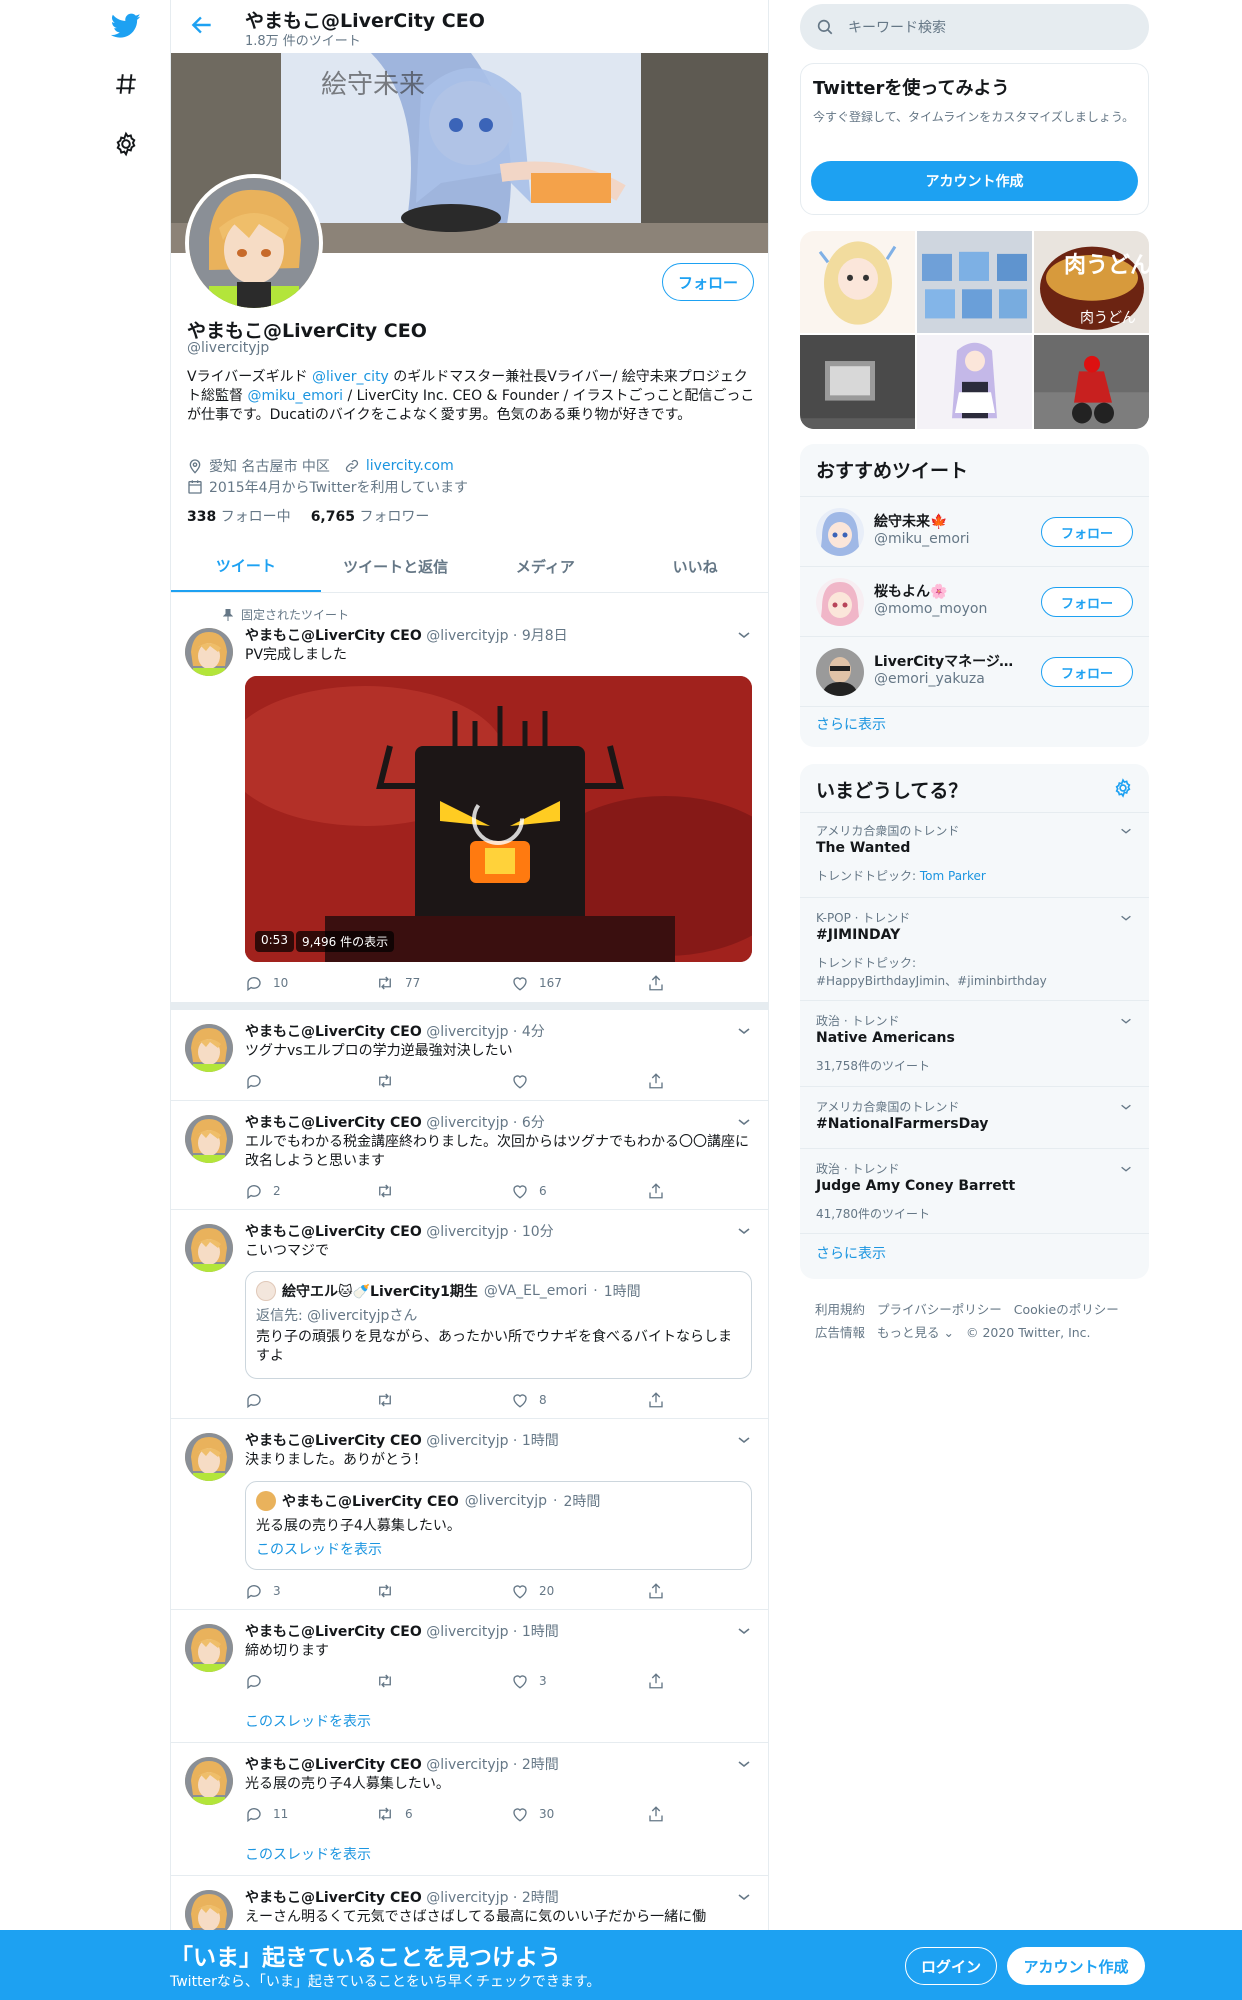 This screenshot has width=1242, height=2000. I want to click on like-button: 167, so click(536, 983).